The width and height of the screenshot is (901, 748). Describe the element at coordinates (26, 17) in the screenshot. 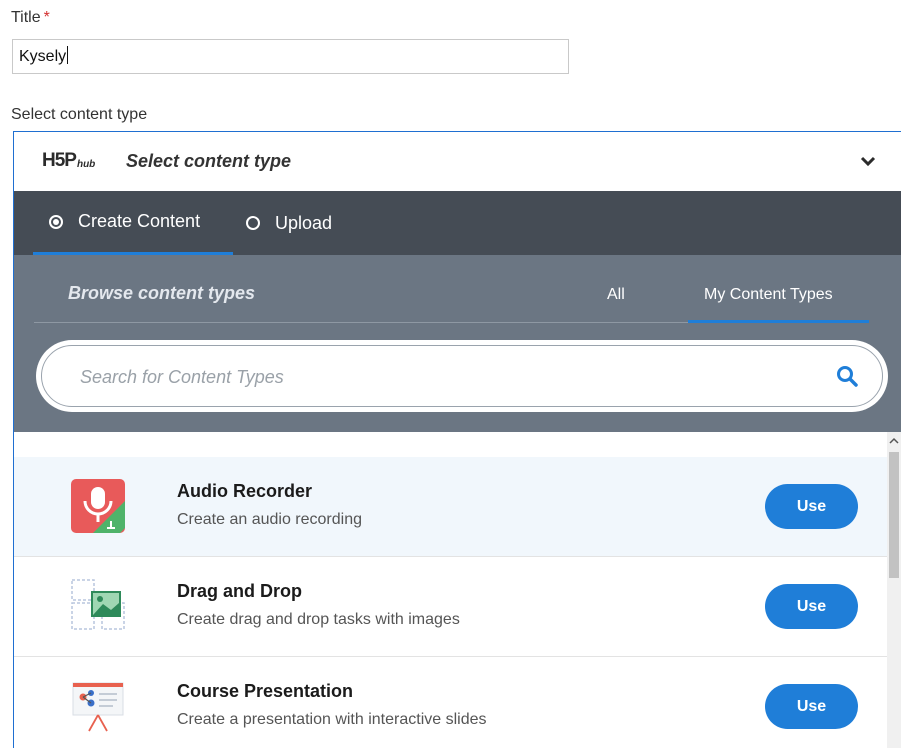

I see `title-label-text: Title` at that location.